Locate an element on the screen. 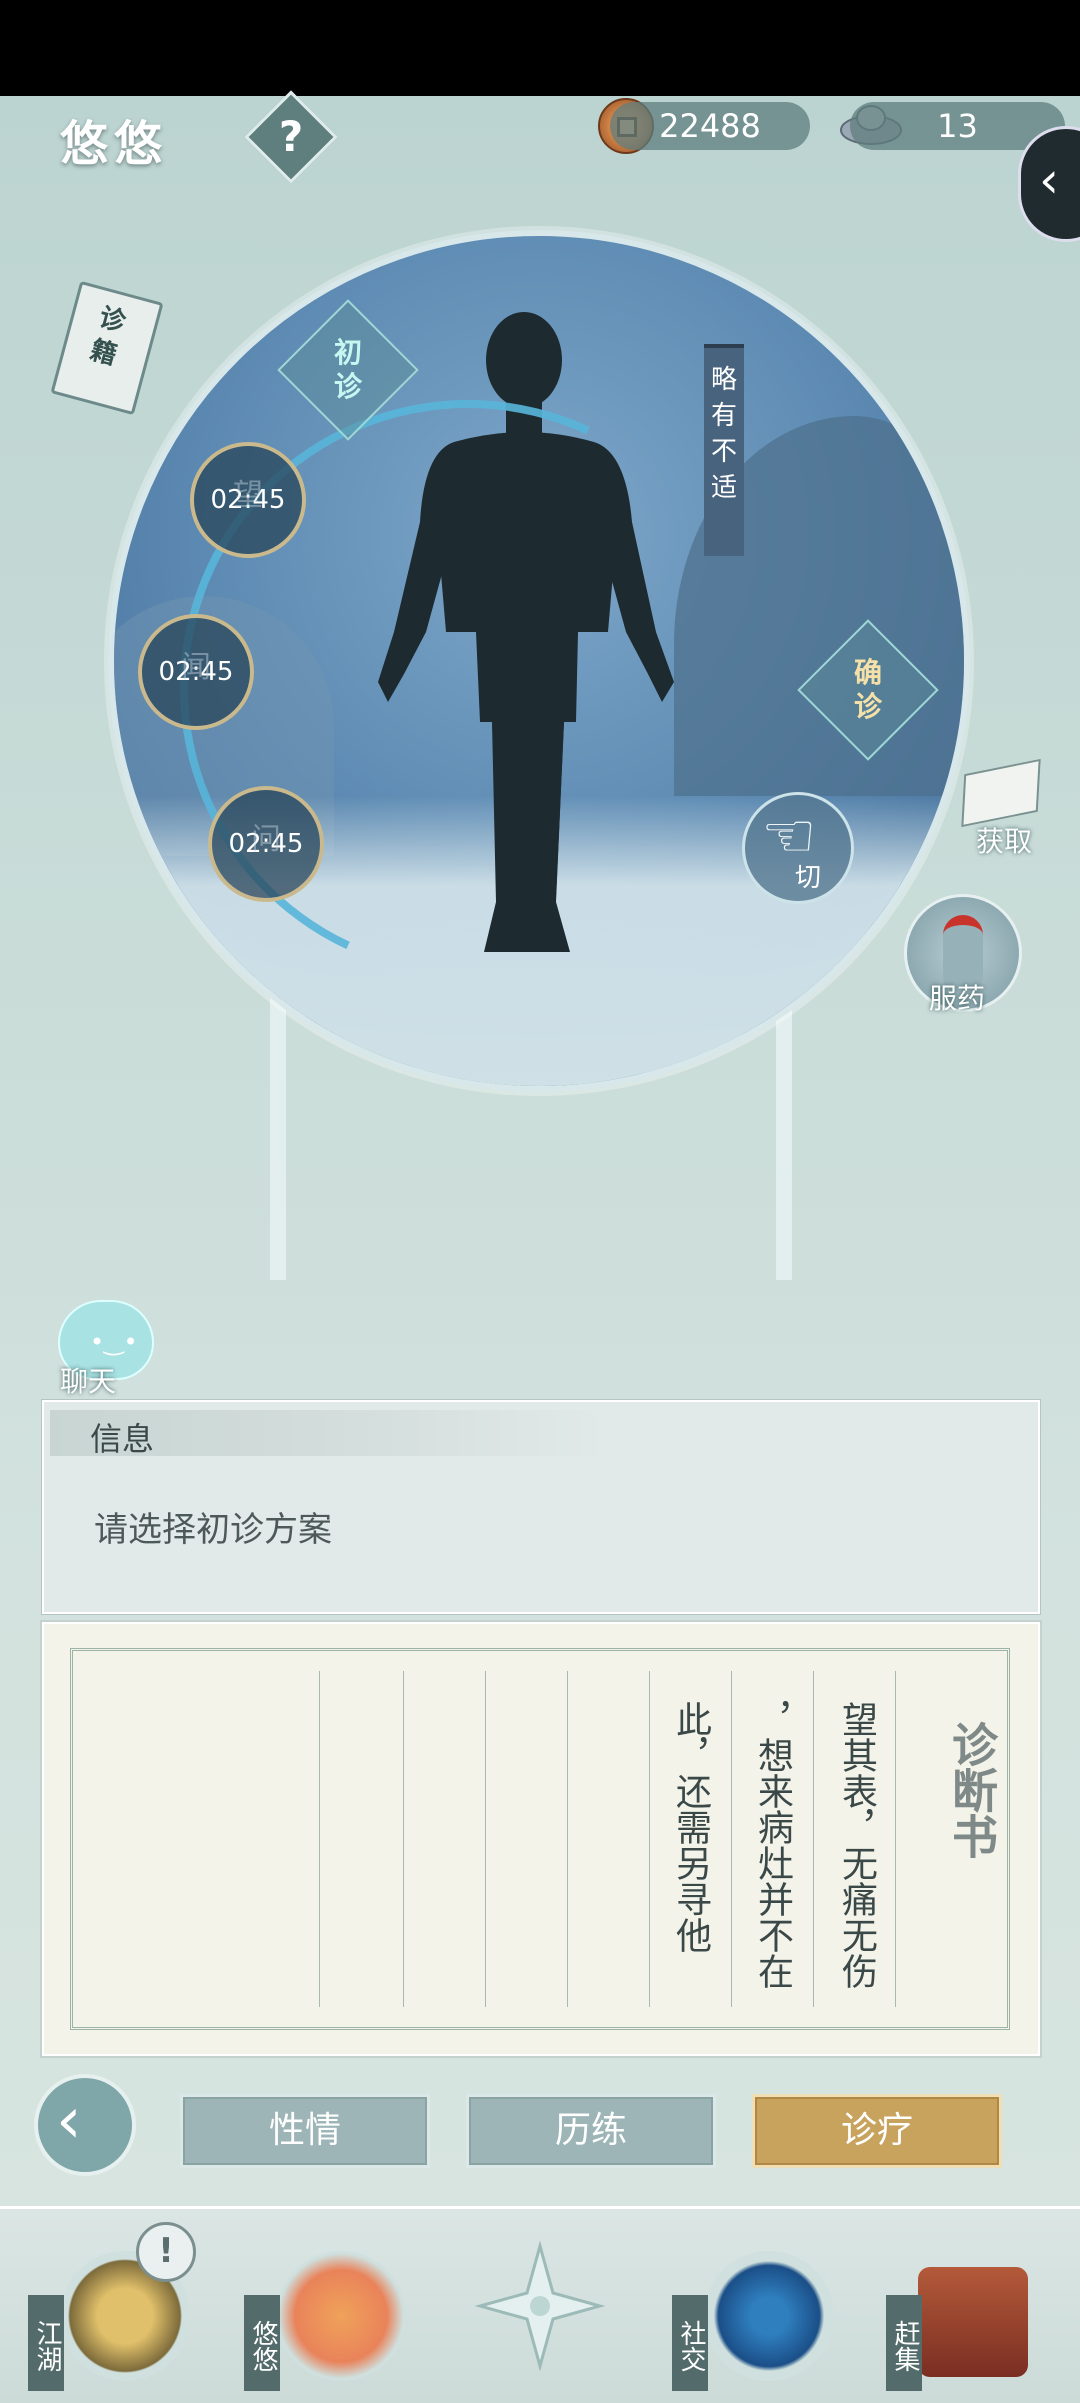 Image resolution: width=1080 pixels, height=2403 pixels. listen-method-timer: 闻 02:45 is located at coordinates (196, 672).